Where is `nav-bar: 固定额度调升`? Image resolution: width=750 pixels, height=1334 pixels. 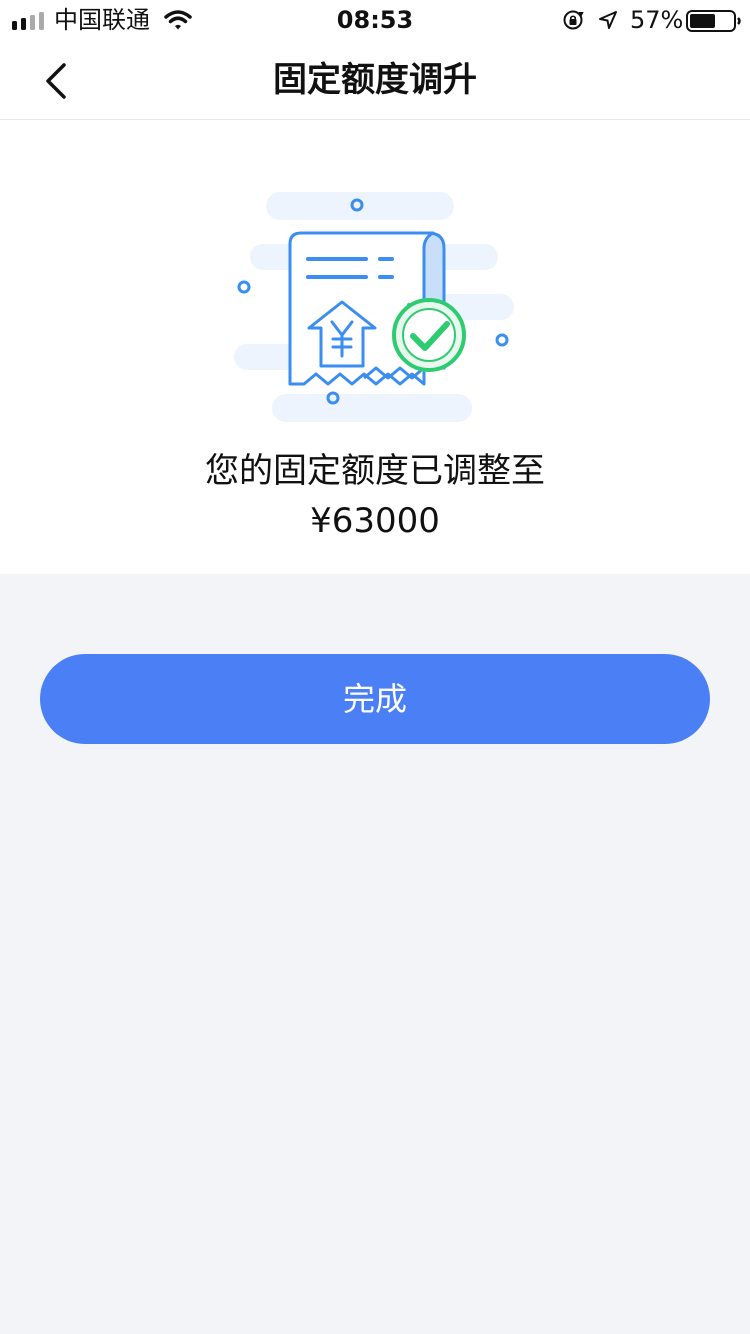
nav-bar: 固定额度调升 is located at coordinates (375, 80).